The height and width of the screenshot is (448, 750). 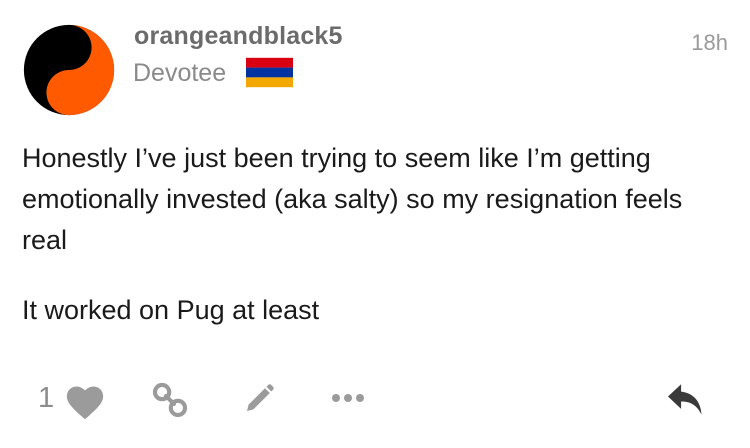 I want to click on heart-icon, so click(x=85, y=402).